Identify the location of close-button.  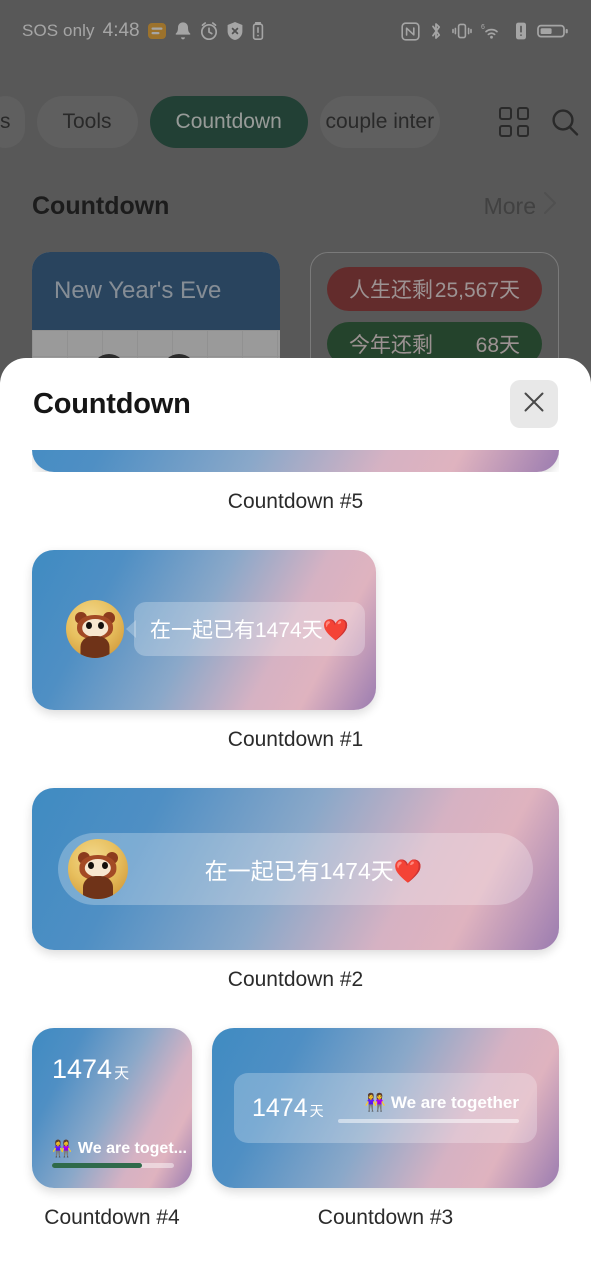
(534, 404).